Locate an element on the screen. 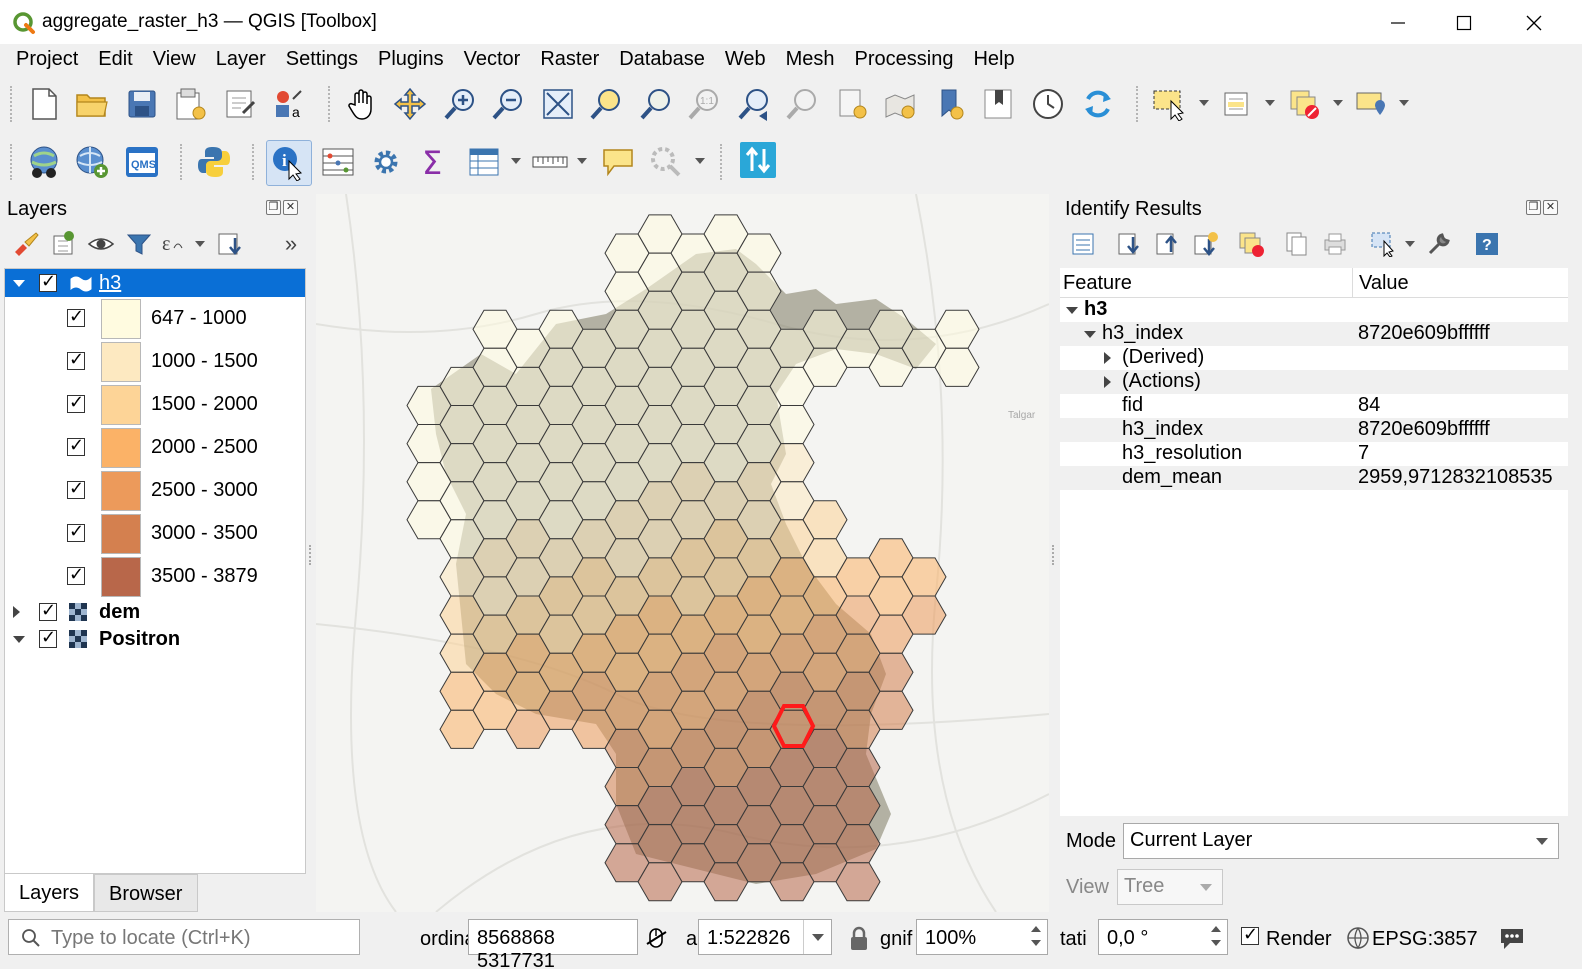 The width and height of the screenshot is (1582, 969). zoom-last-button is located at coordinates (754, 104).